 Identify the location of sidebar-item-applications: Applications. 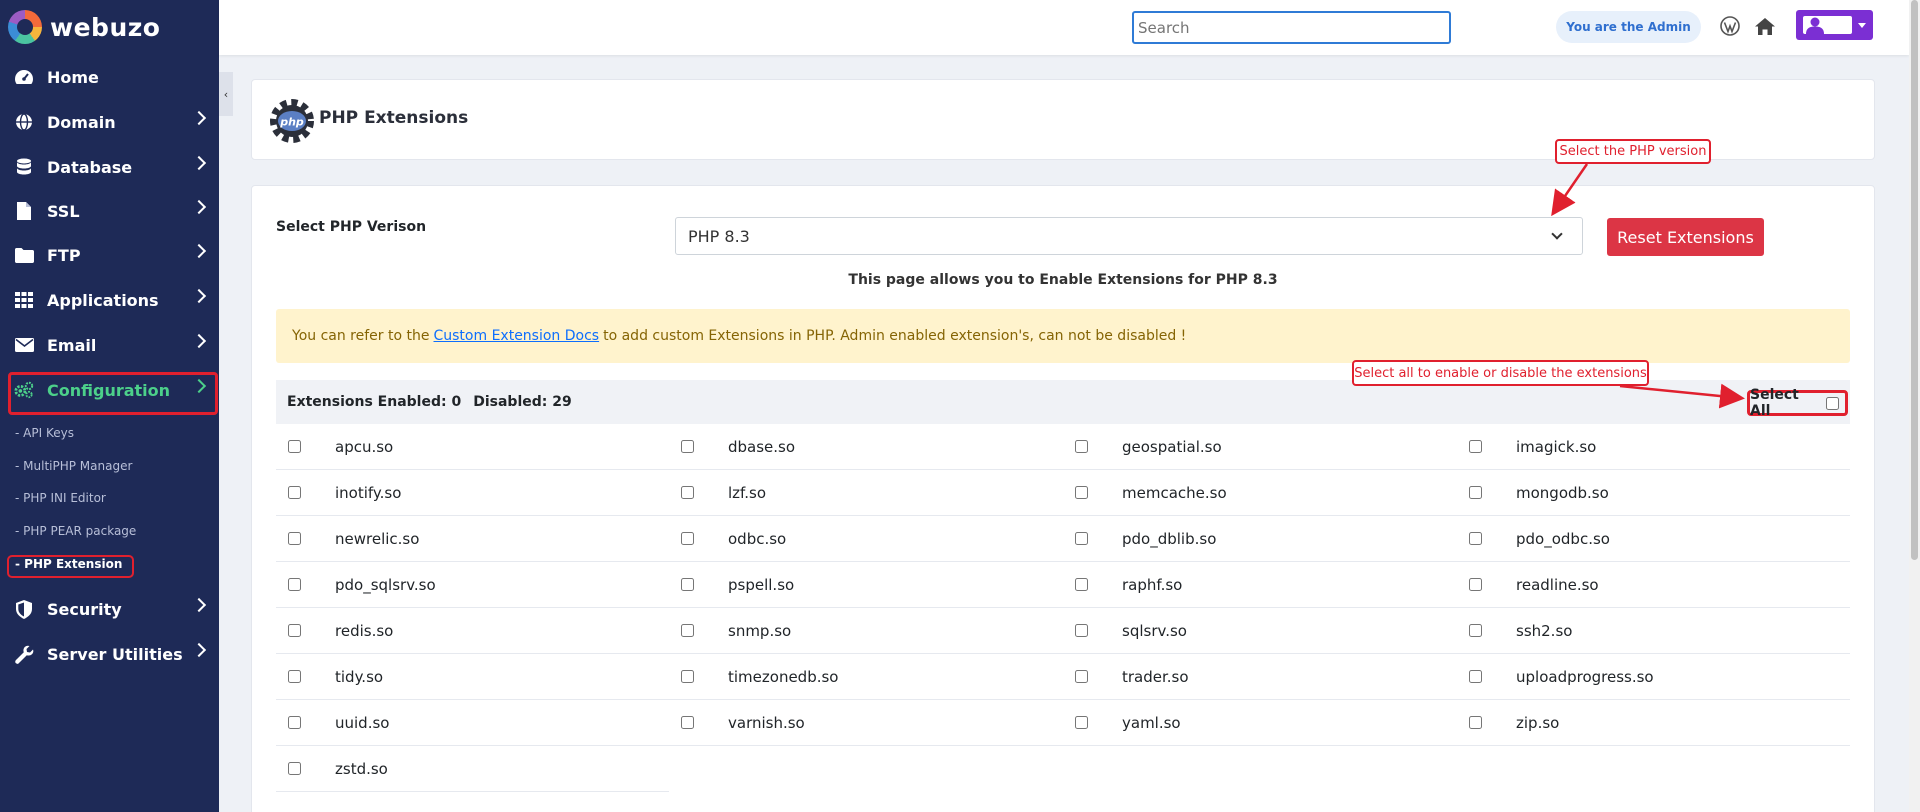
(109, 300).